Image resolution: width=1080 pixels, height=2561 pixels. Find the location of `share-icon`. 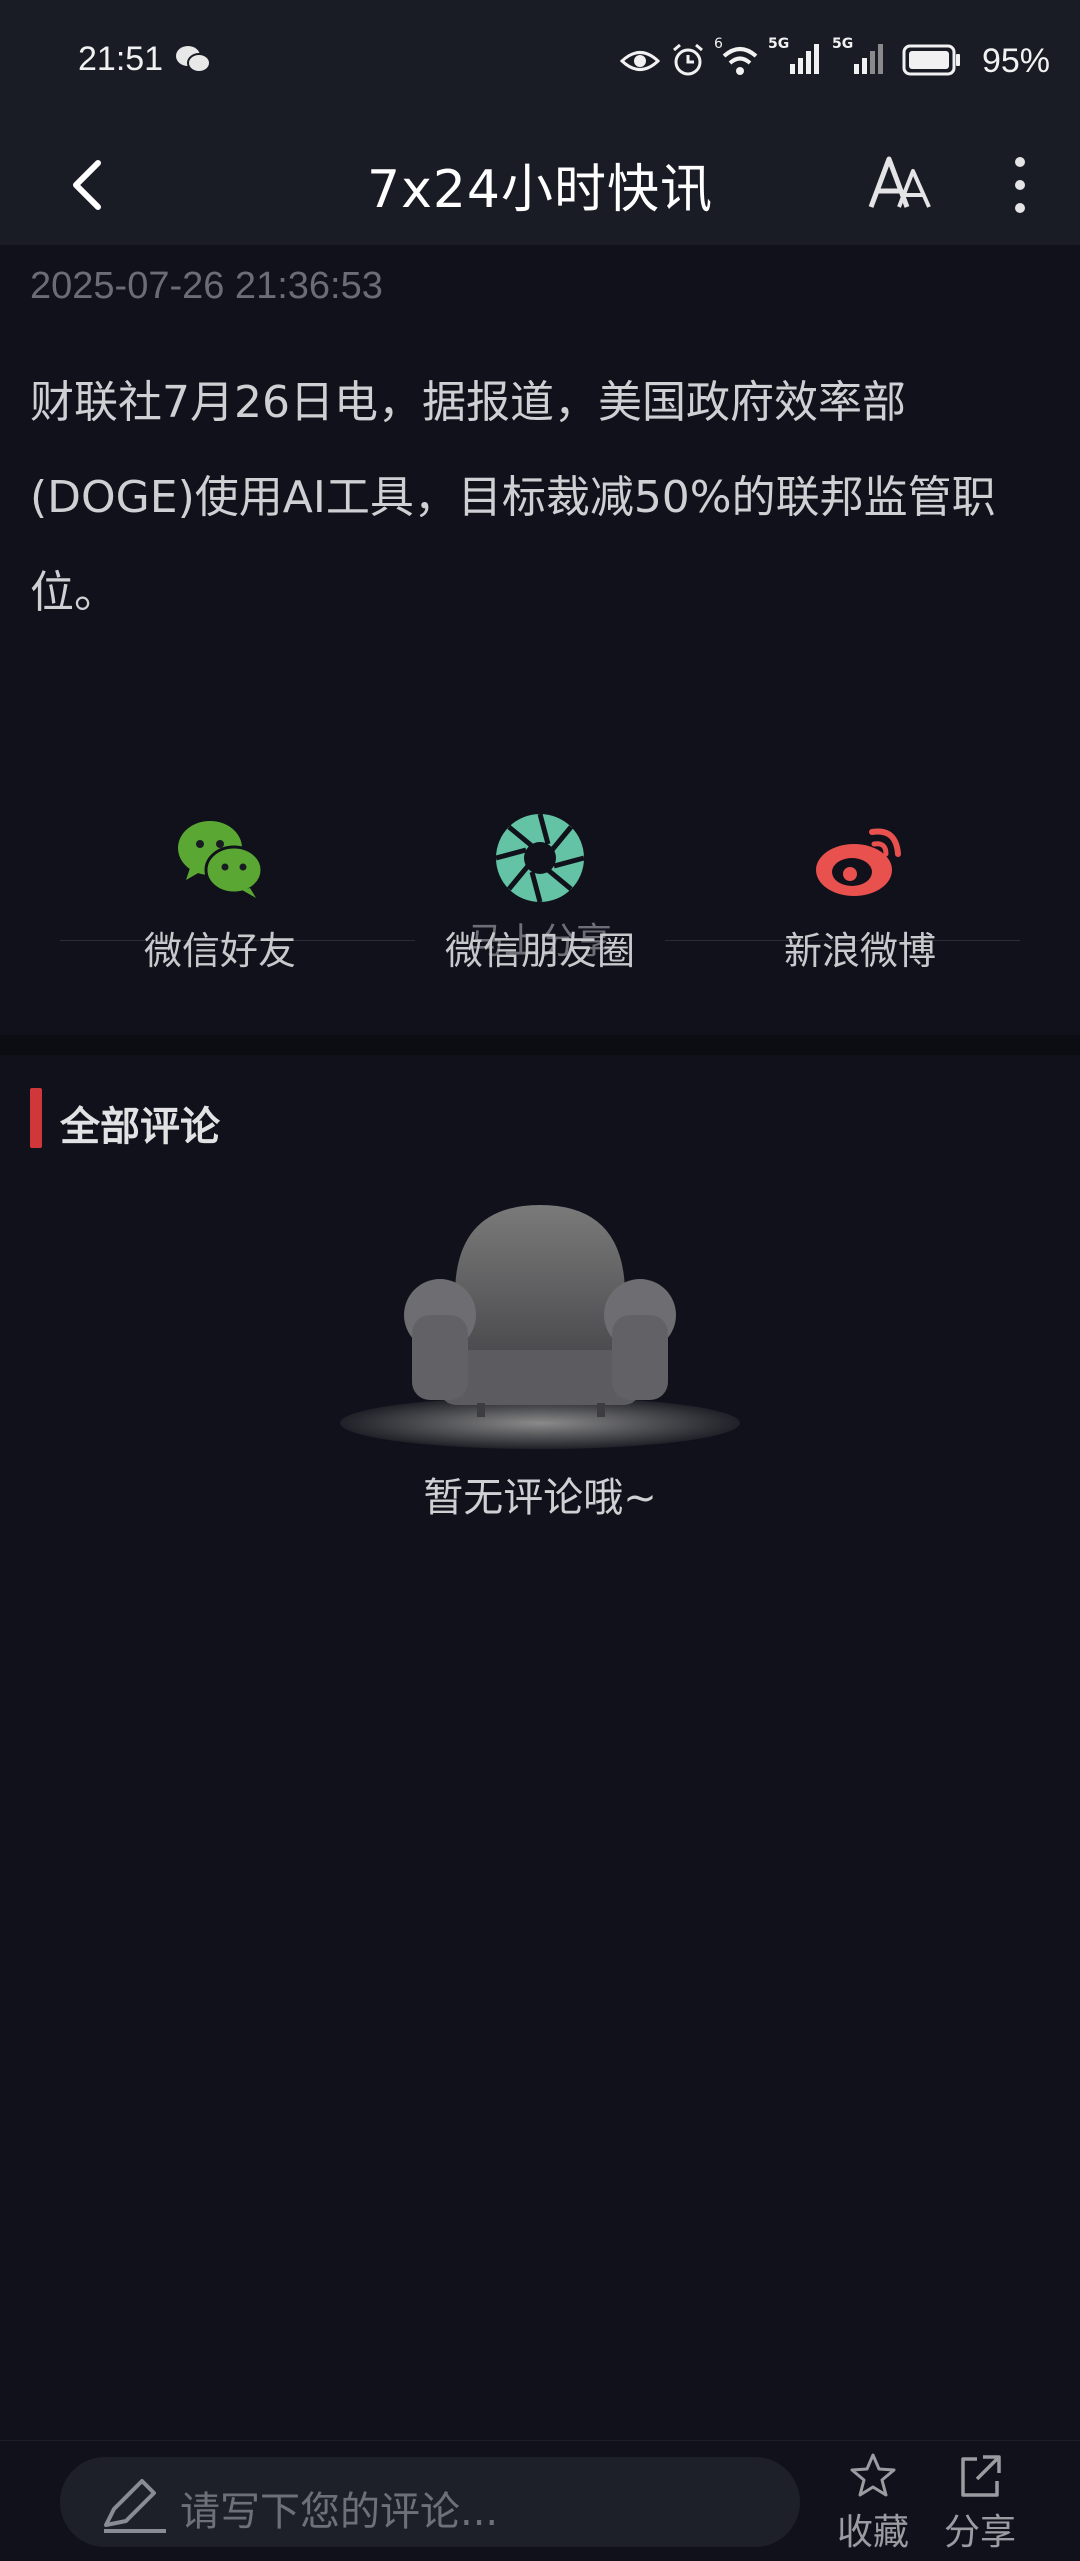

share-icon is located at coordinates (981, 2476).